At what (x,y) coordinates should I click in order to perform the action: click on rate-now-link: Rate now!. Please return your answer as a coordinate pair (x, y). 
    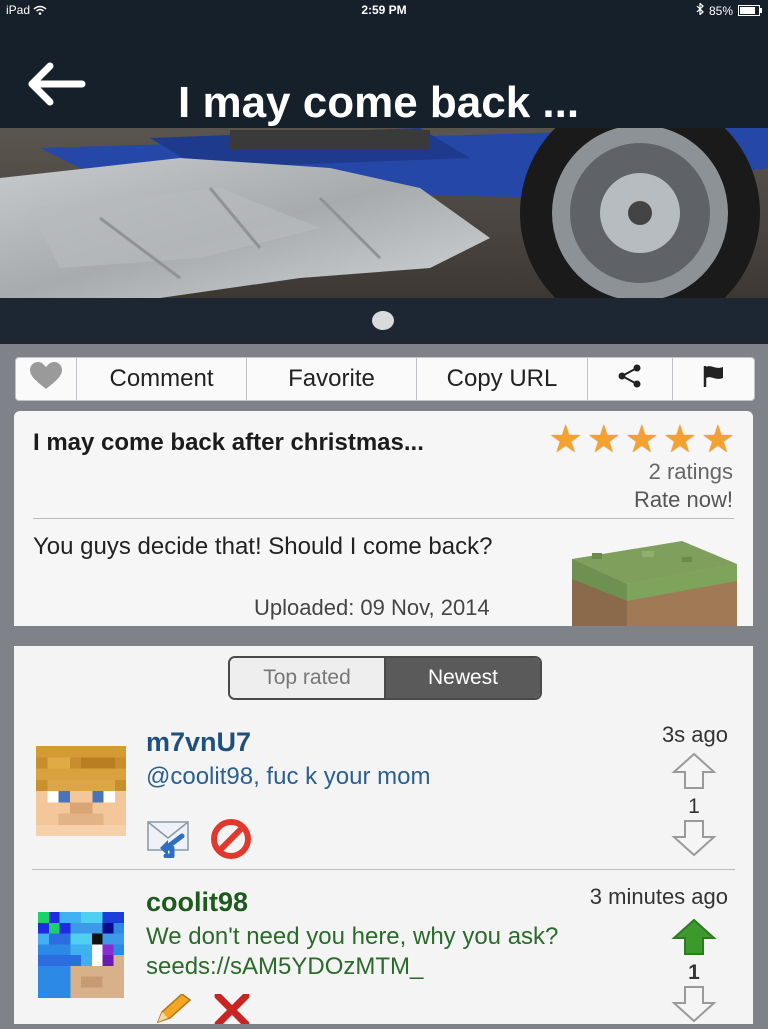
    Looking at the image, I should click on (683, 500).